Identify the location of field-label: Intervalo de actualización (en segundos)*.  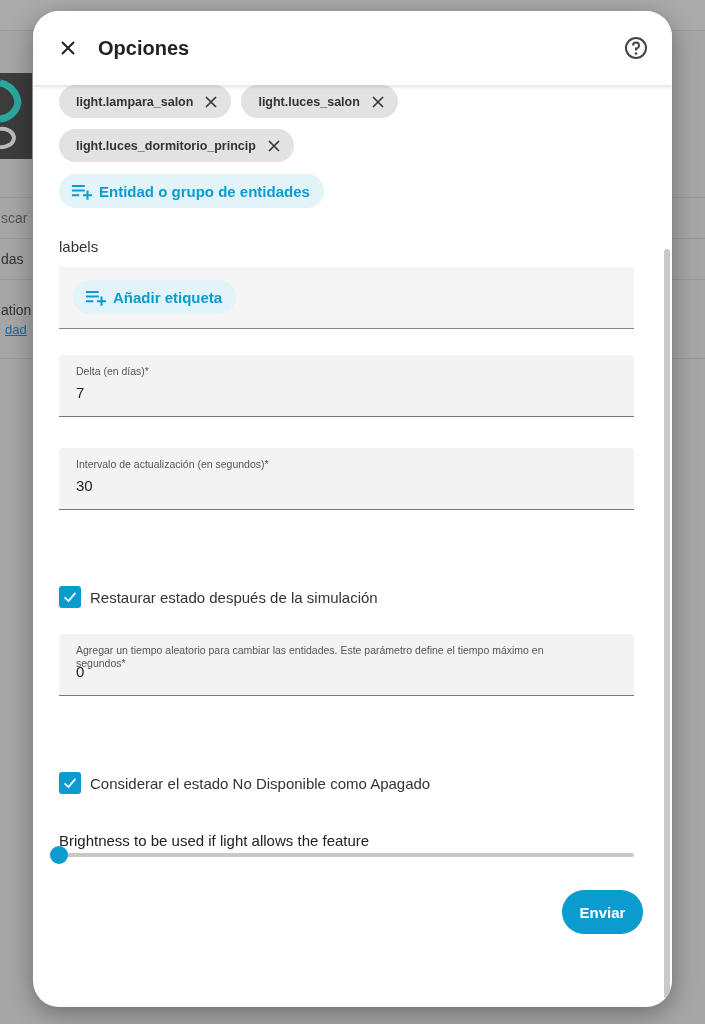
(173, 464).